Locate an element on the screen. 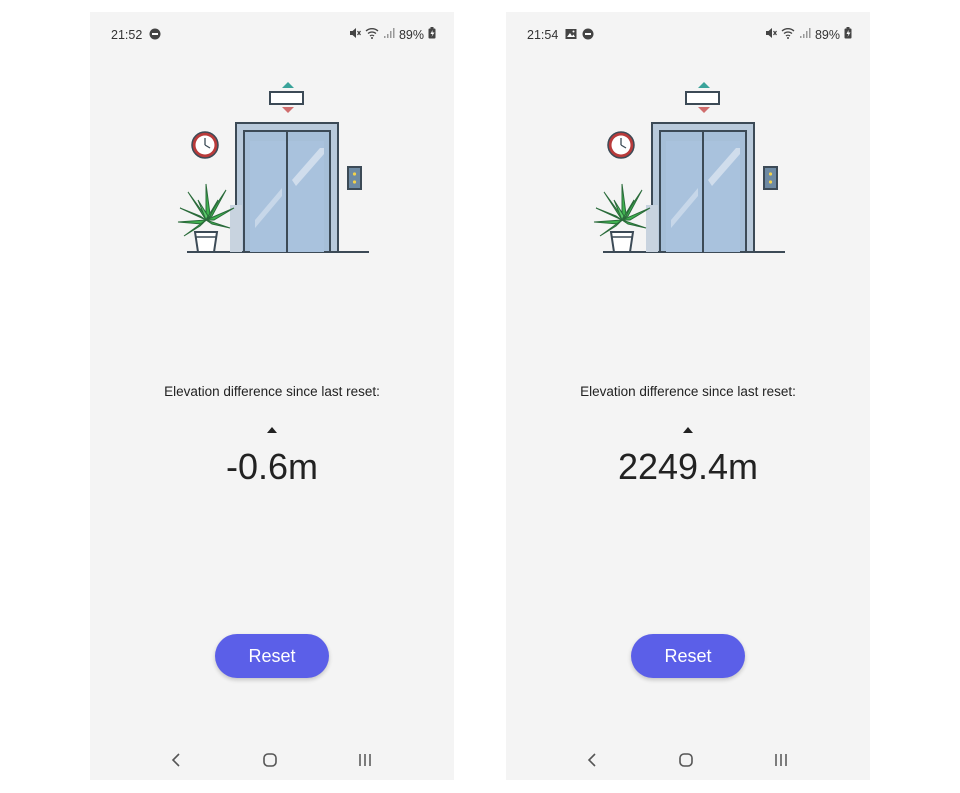 This screenshot has height=793, width=960. status-time: 21:52 is located at coordinates (127, 35).